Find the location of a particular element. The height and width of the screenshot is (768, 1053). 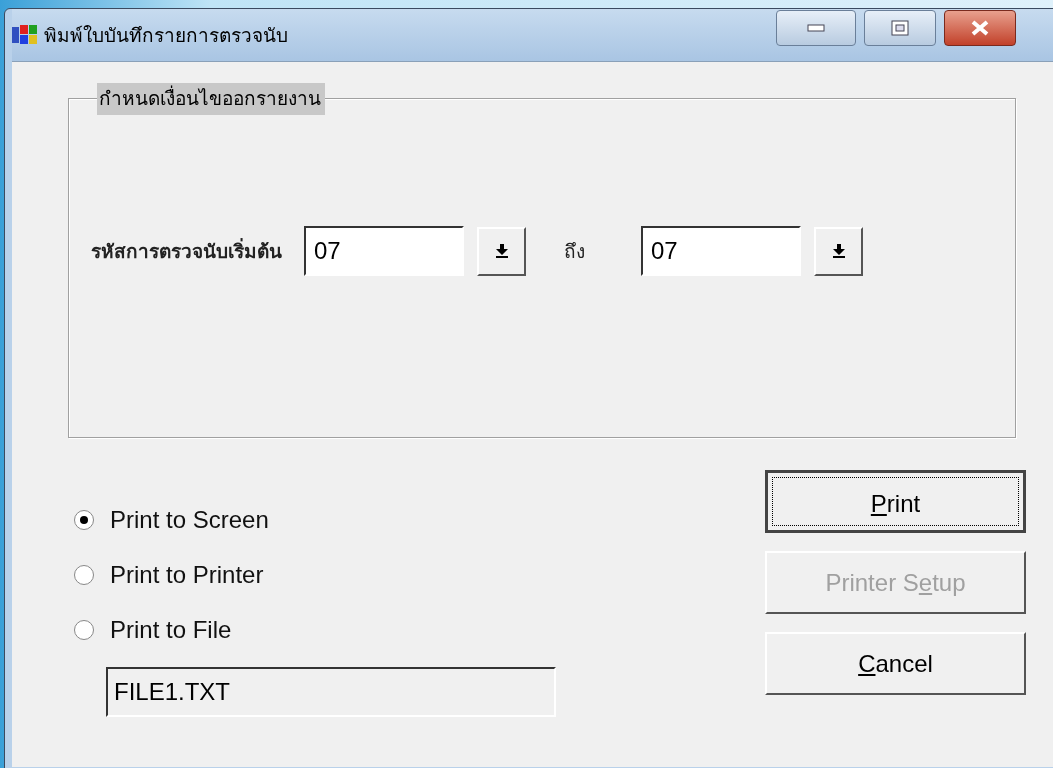

minimize-icon is located at coordinates (816, 28).